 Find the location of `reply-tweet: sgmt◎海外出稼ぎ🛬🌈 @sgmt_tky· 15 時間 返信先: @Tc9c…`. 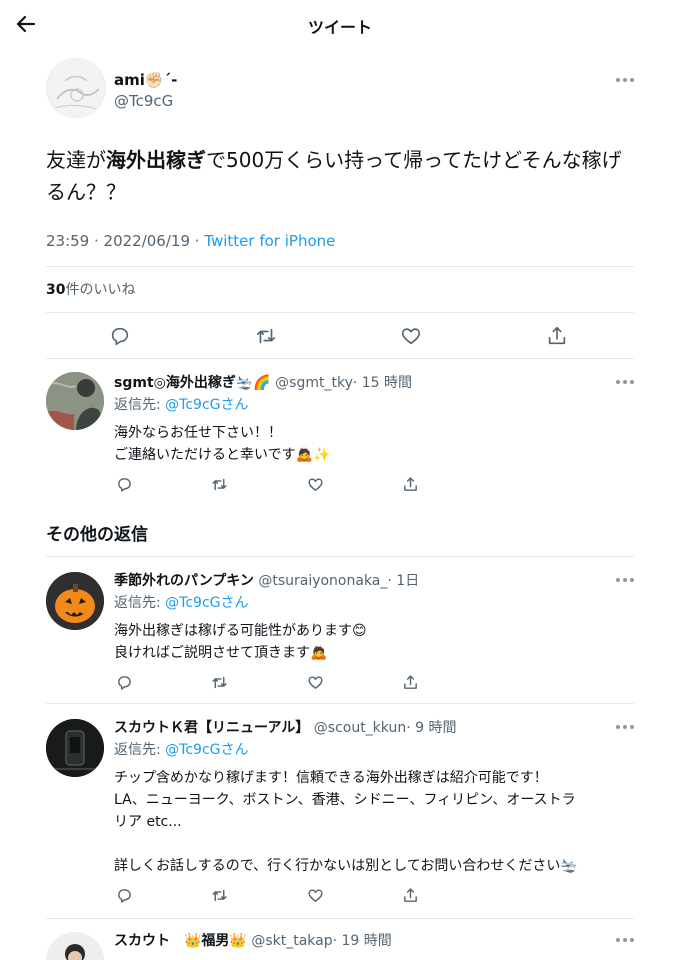

reply-tweet: sgmt◎海外出稼ぎ🛬🌈 @sgmt_tky· 15 時間 返信先: @Tc9c… is located at coordinates (340, 437).